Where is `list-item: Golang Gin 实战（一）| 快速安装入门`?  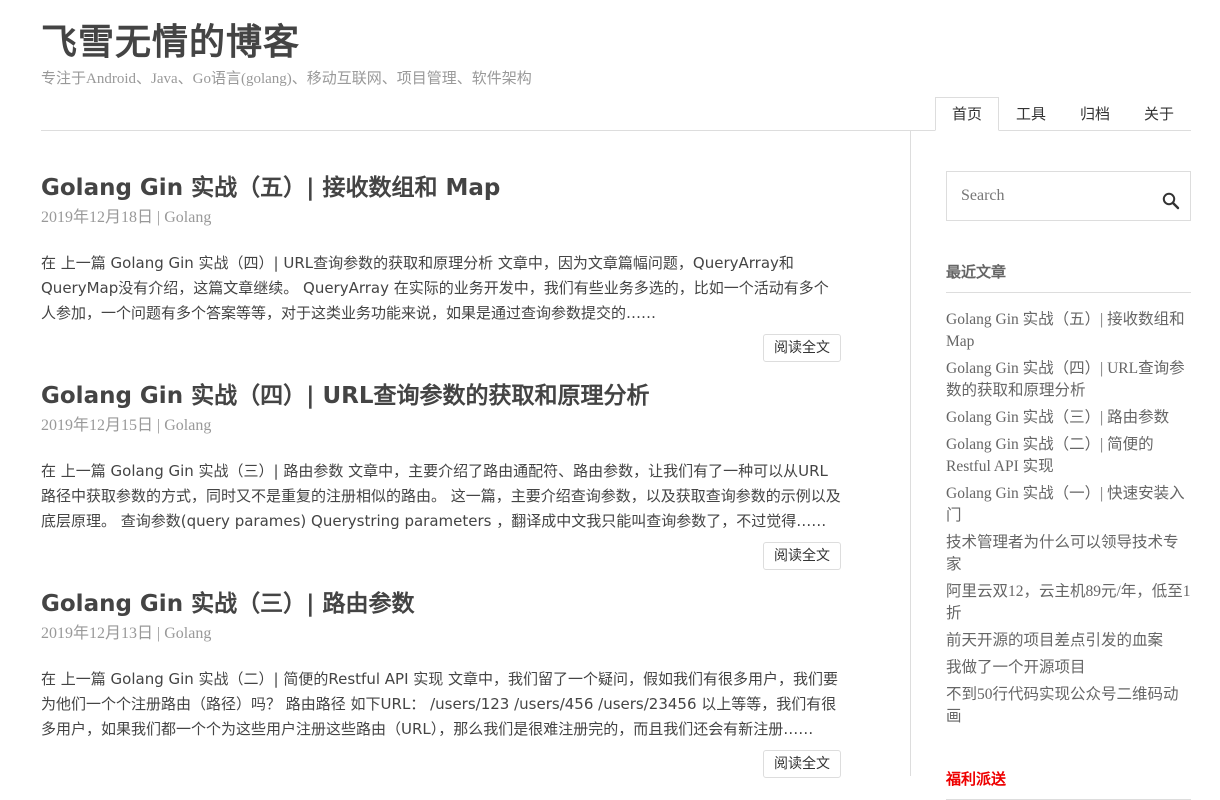 list-item: Golang Gin 实战（一）| 快速安装入门 is located at coordinates (1068, 505).